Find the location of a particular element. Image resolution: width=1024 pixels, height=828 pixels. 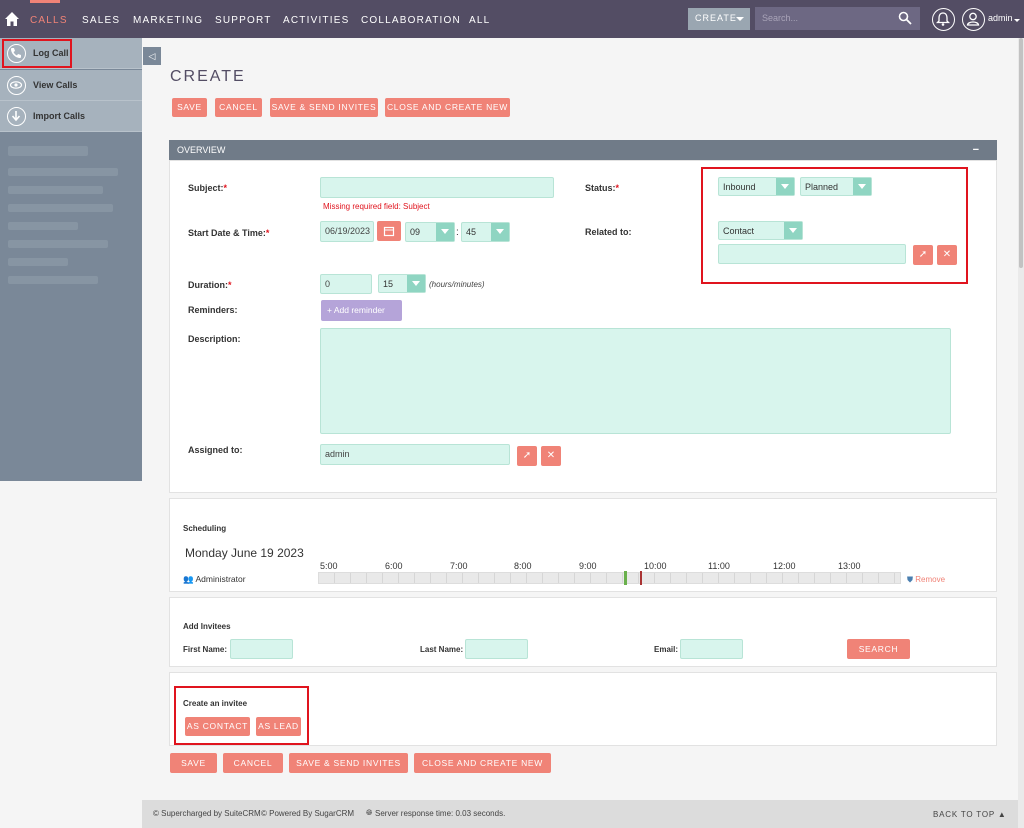

nav-collaboration: COLLABORATION is located at coordinates (411, 20).